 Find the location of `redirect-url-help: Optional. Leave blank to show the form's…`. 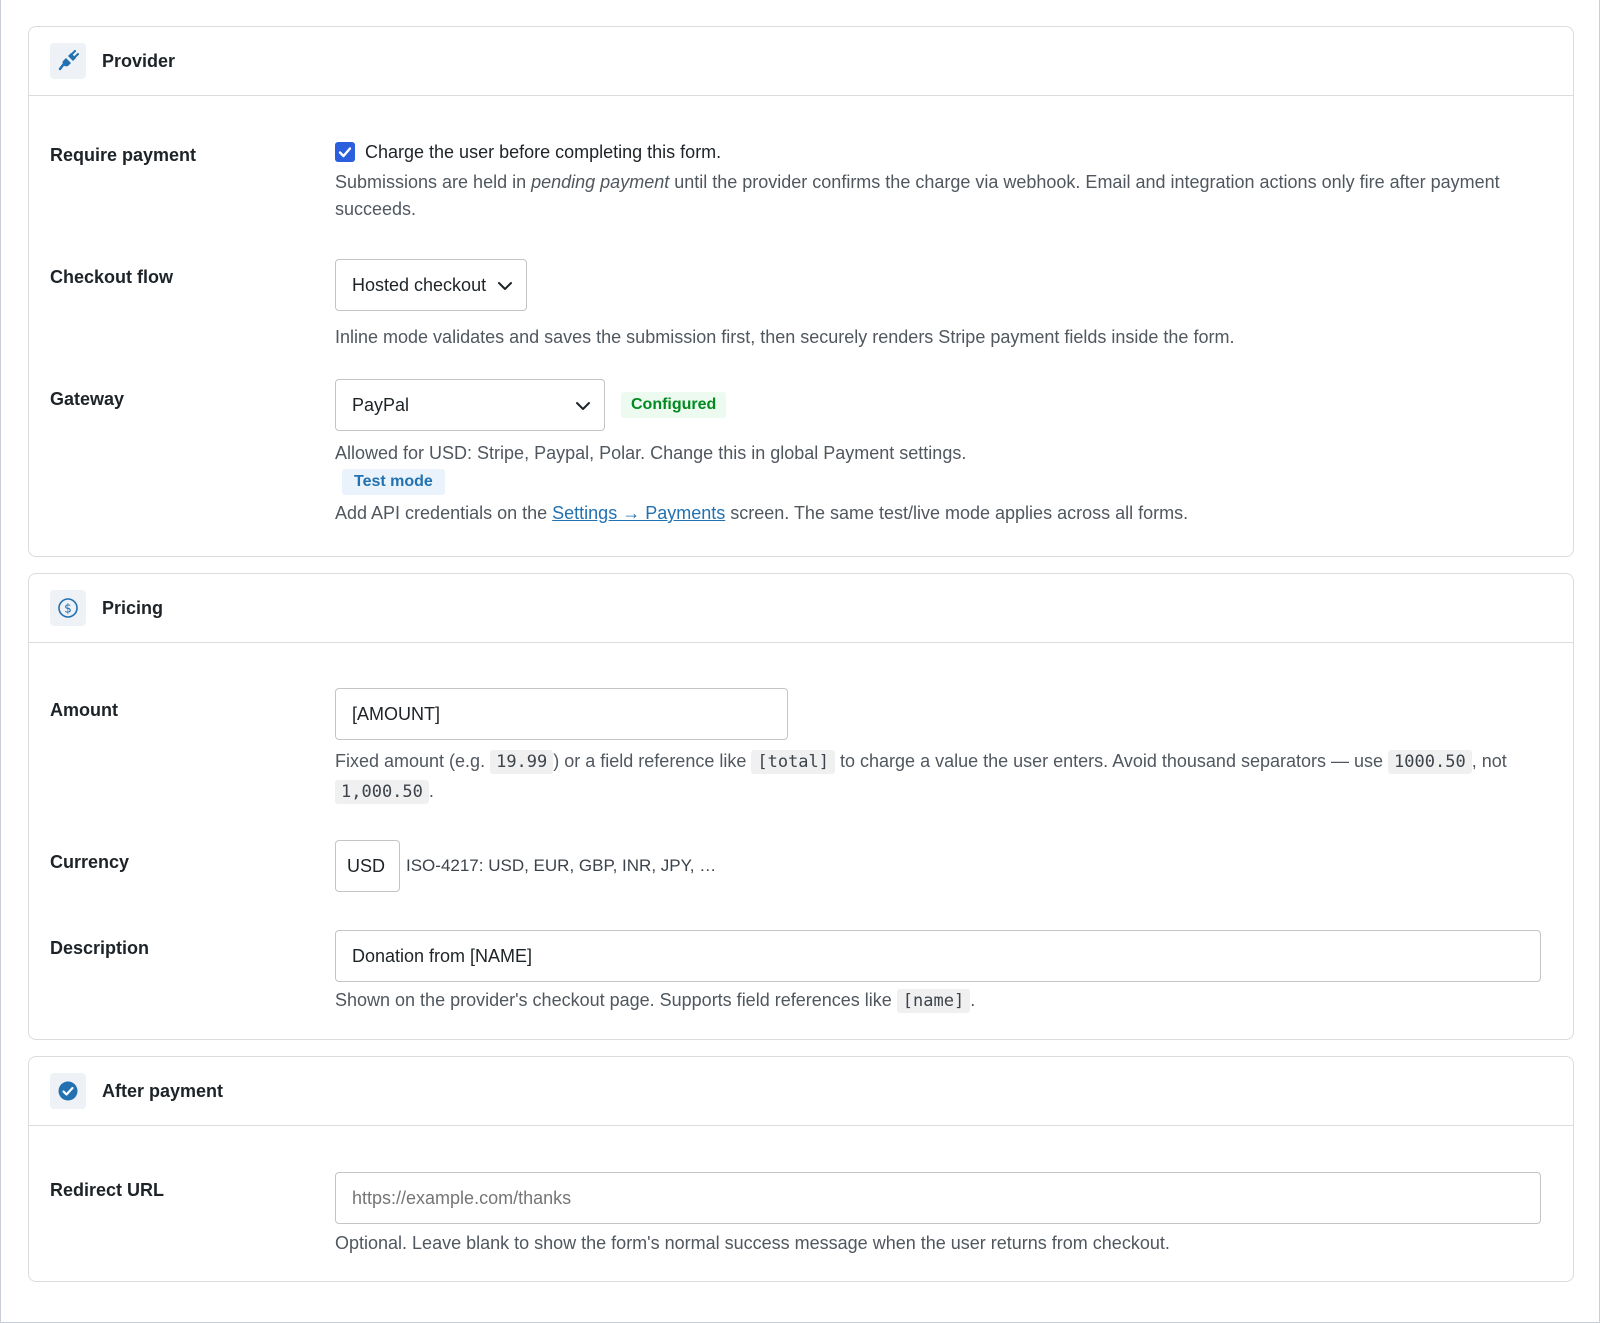

redirect-url-help: Optional. Leave blank to show the form's… is located at coordinates (752, 1243).